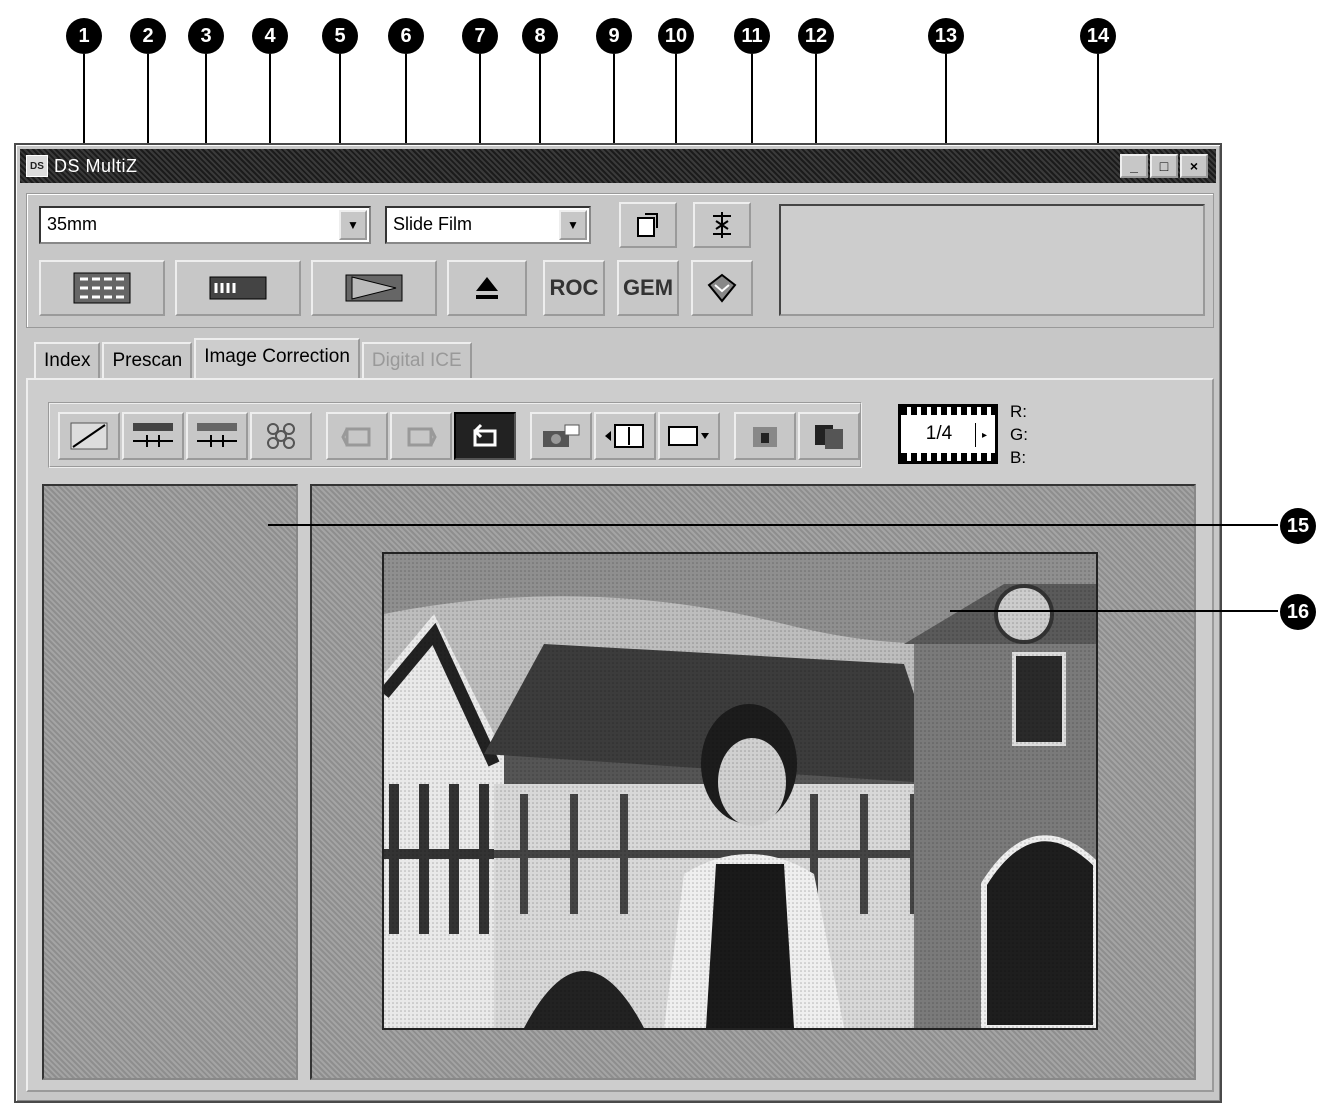 The width and height of the screenshot is (1319, 1112). I want to click on split-view-icon, so click(829, 437).